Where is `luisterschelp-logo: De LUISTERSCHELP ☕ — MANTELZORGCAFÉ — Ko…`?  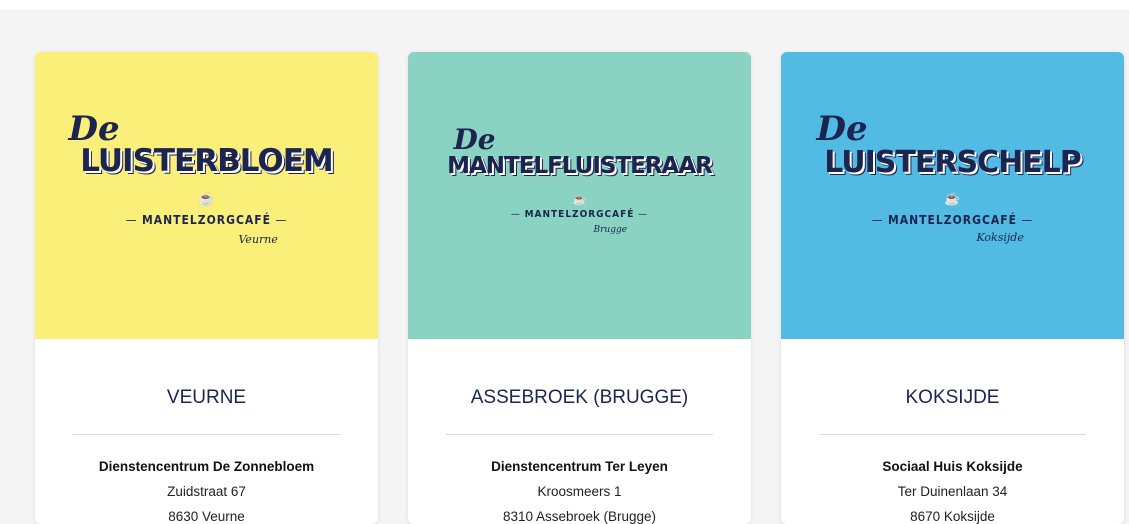 luisterschelp-logo: De LUISTERSCHELP ☕ — MANTELZORGCAFÉ — Ko… is located at coordinates (953, 194).